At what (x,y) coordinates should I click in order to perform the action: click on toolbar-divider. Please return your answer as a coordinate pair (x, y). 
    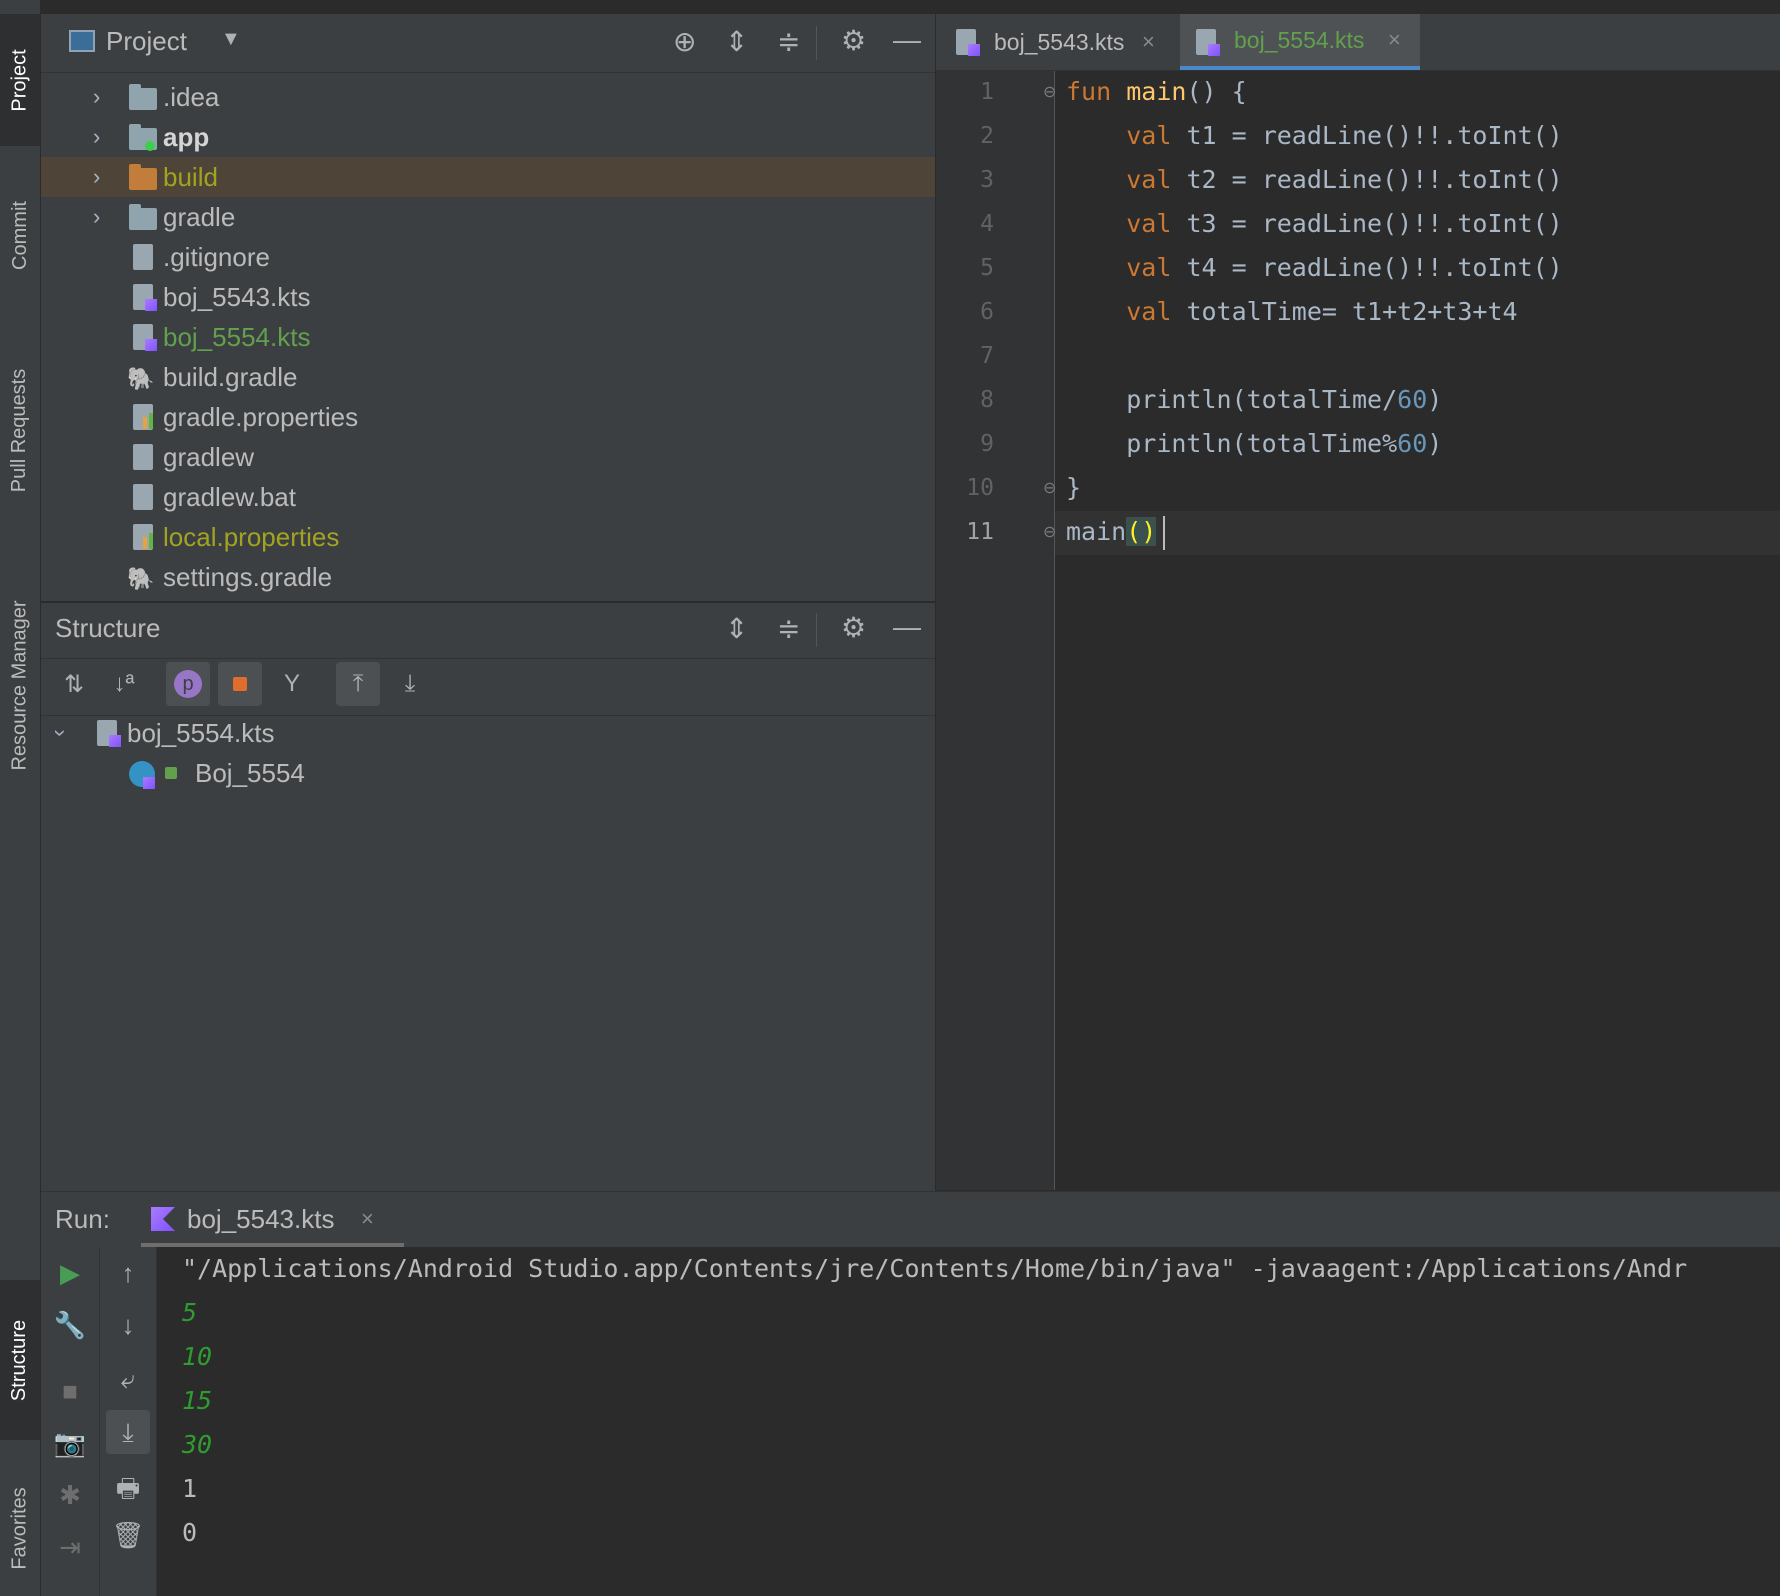
    Looking at the image, I should click on (816, 630).